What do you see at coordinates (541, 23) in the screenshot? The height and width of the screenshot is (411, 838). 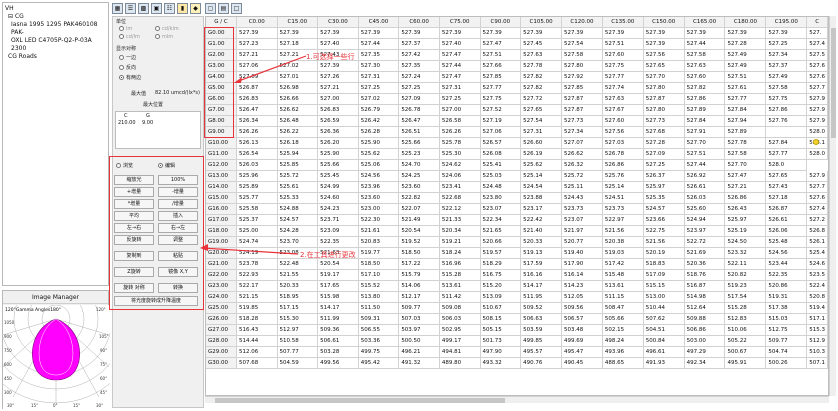 I see `column-header: C105.00` at bounding box center [541, 23].